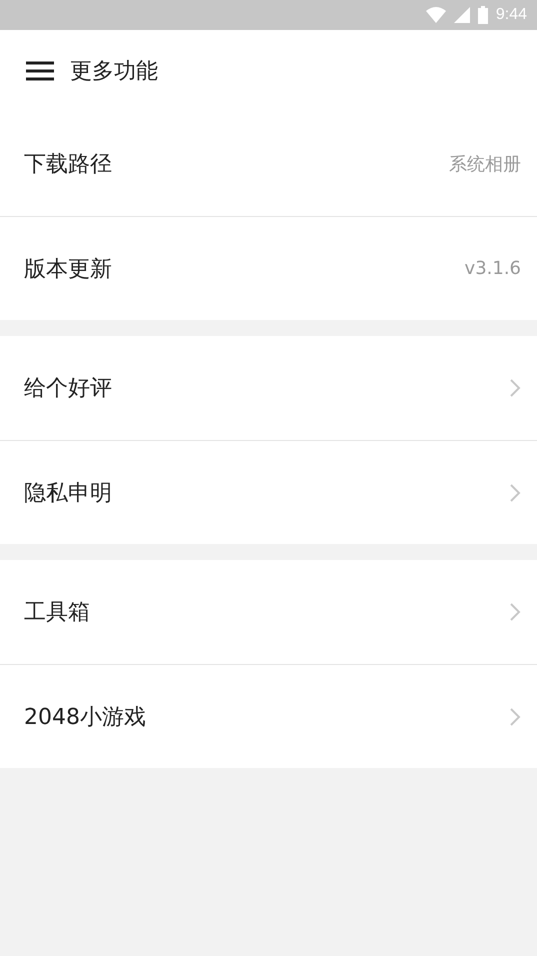  What do you see at coordinates (268, 388) in the screenshot?
I see `settings-row: 给个好评` at bounding box center [268, 388].